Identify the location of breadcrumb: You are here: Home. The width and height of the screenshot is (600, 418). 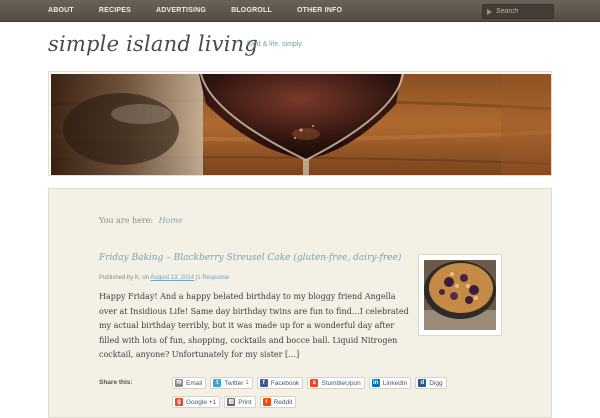
(141, 220).